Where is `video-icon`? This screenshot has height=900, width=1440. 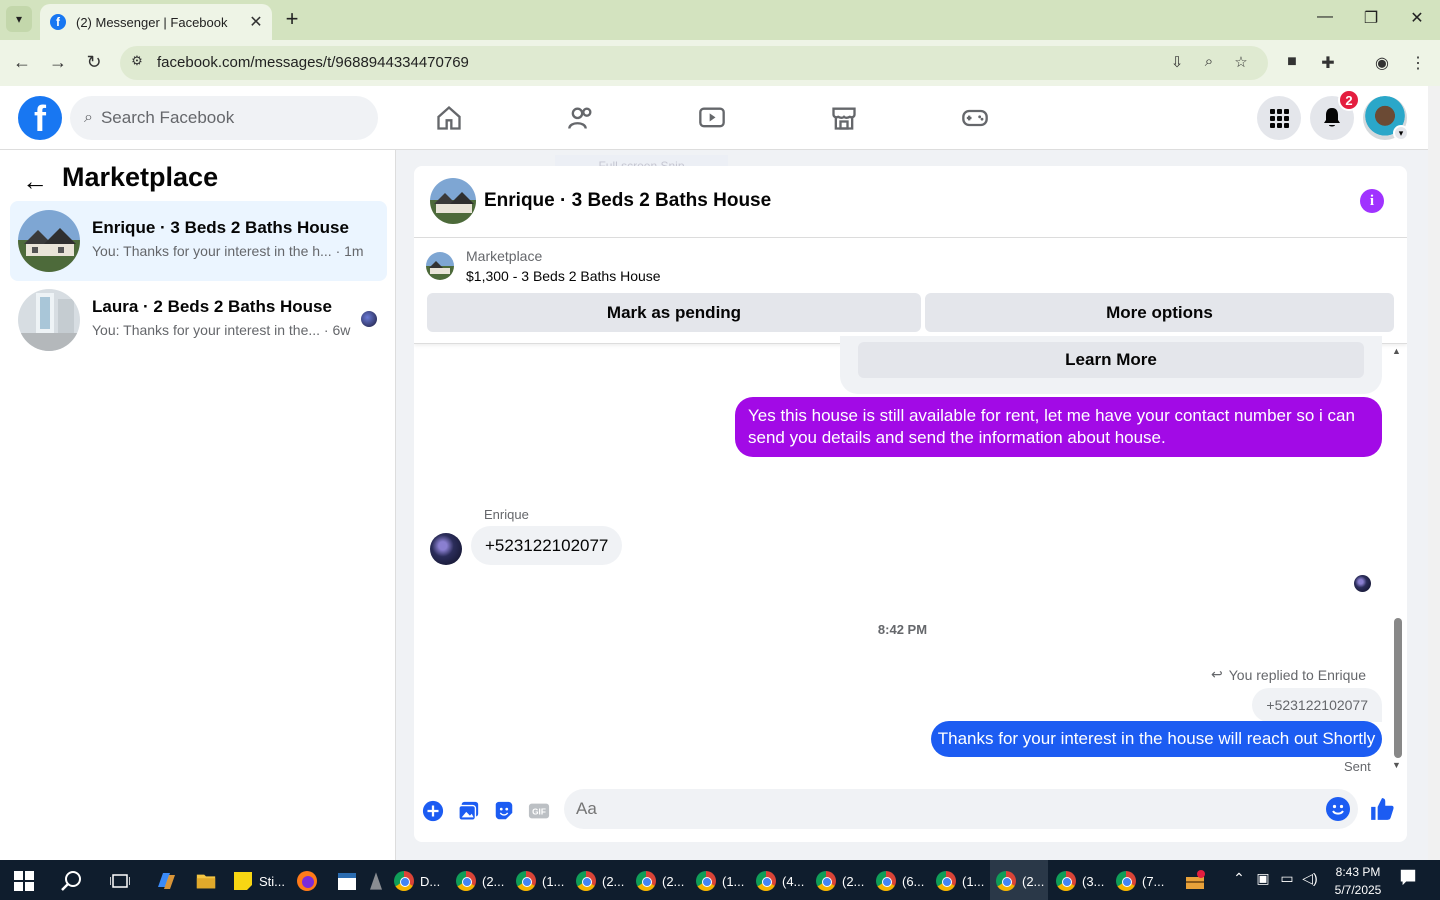
video-icon is located at coordinates (712, 118).